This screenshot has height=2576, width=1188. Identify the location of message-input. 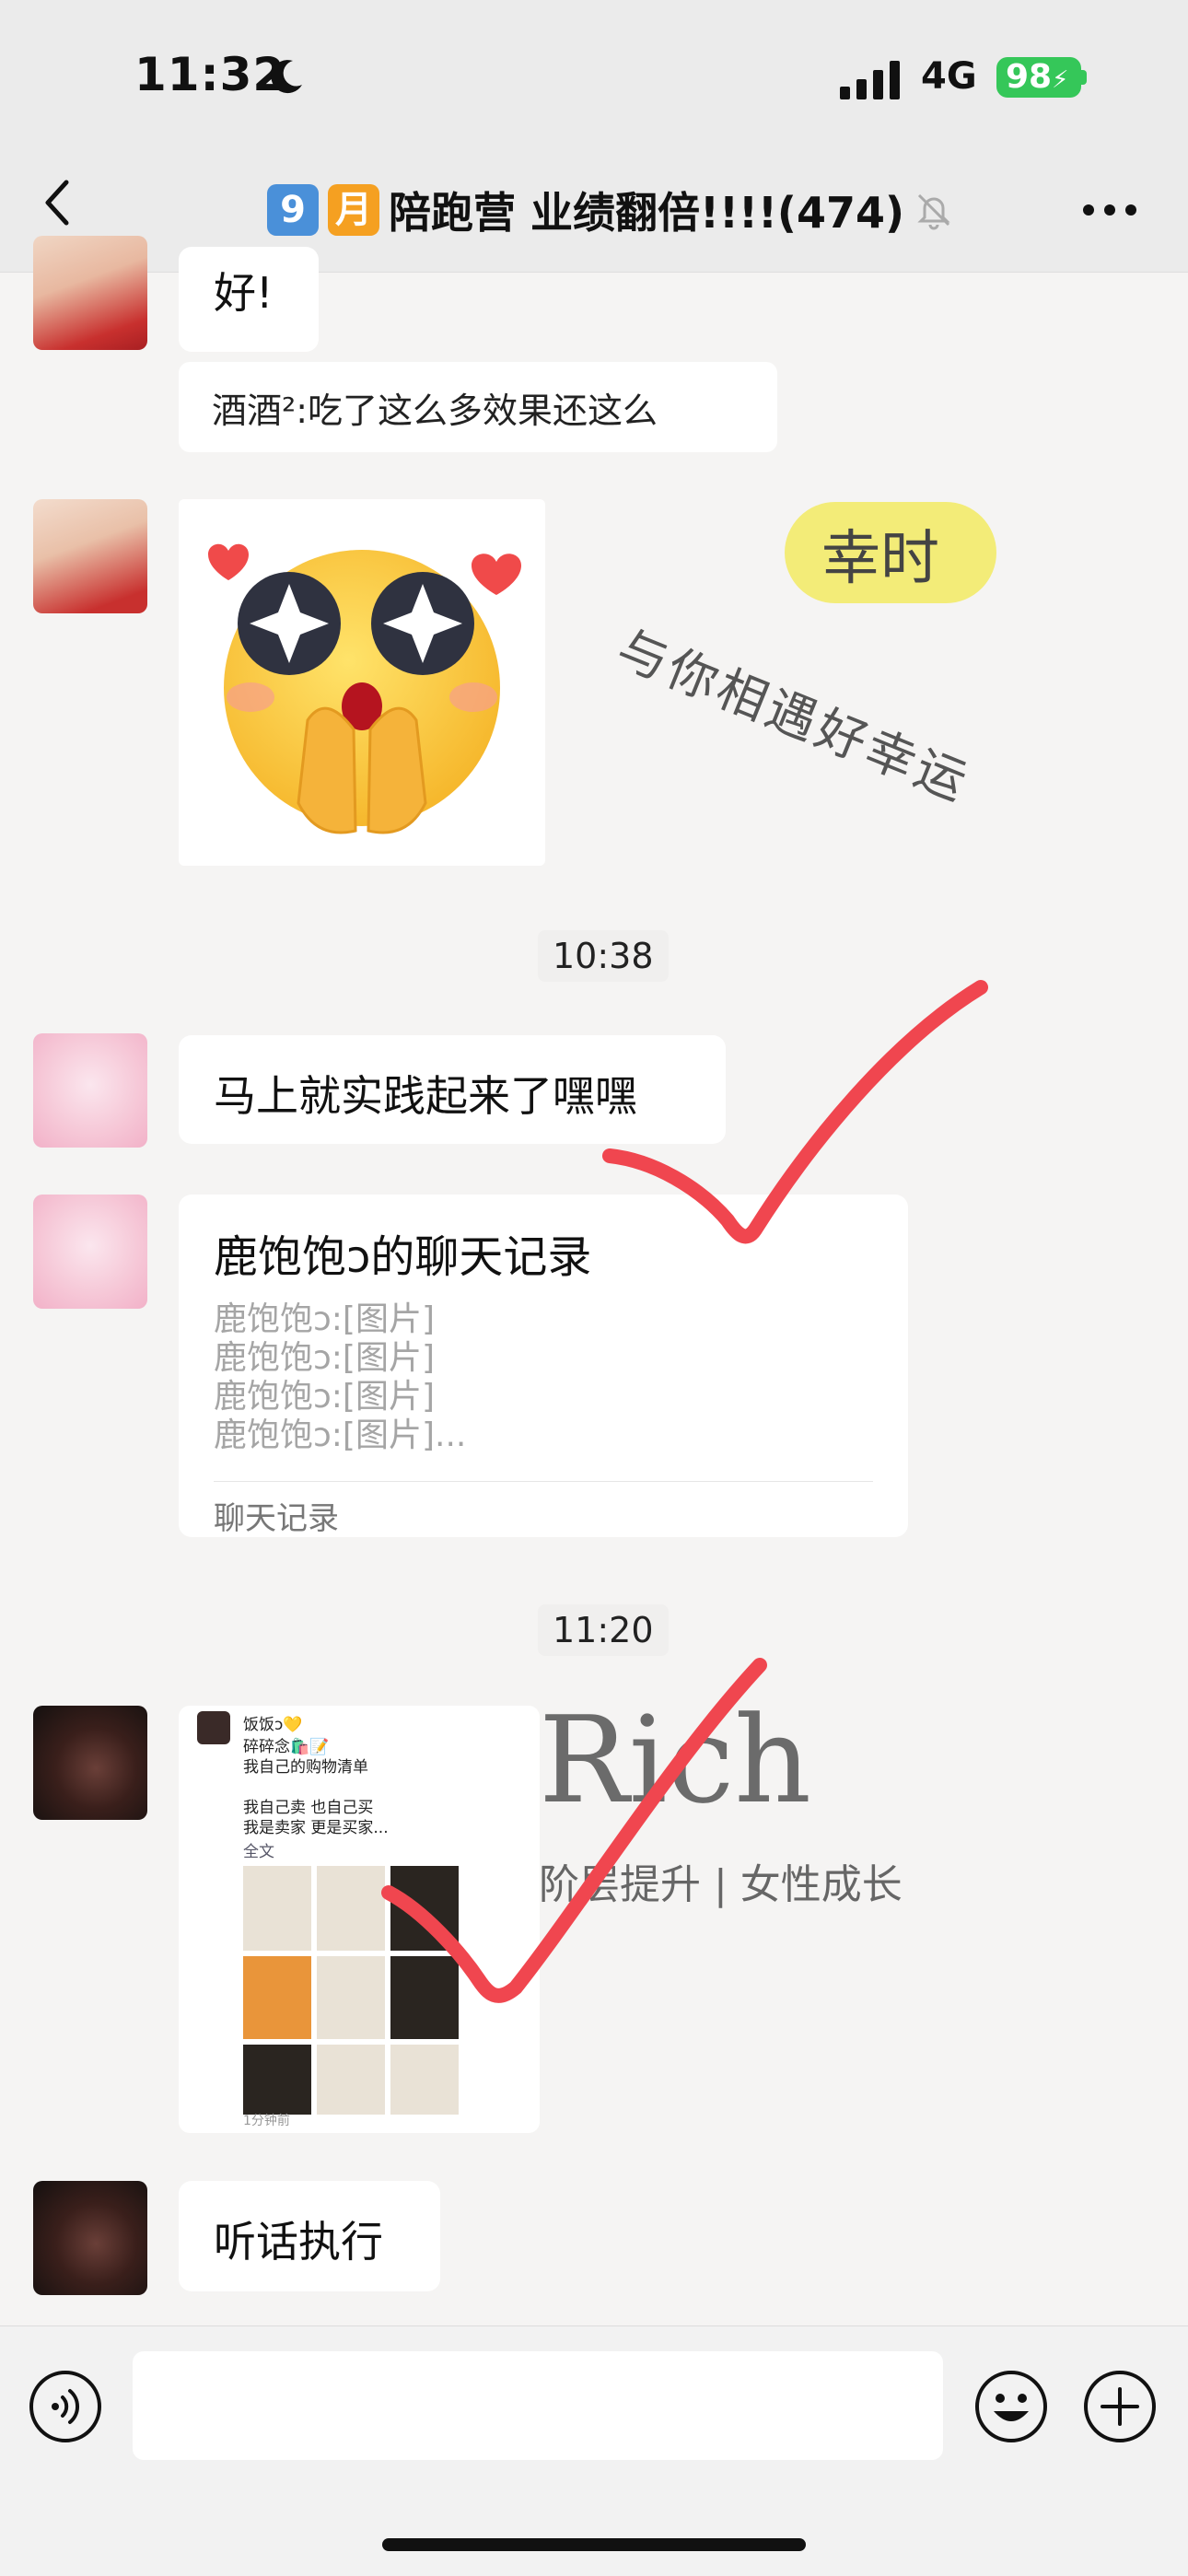
(538, 2405).